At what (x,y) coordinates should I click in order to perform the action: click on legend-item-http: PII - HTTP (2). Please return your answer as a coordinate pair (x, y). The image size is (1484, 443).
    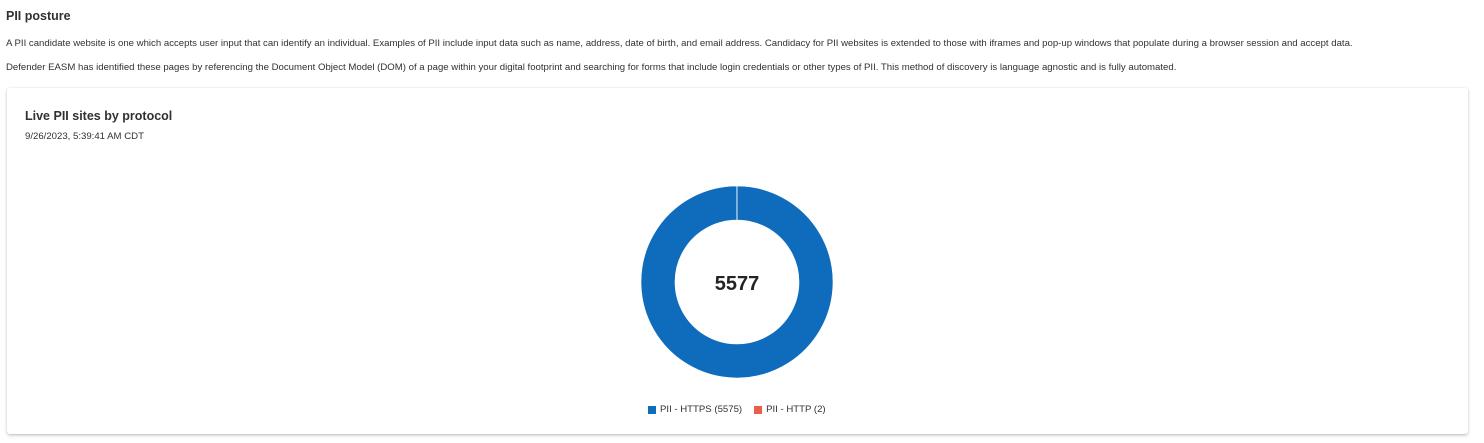
    Looking at the image, I should click on (790, 409).